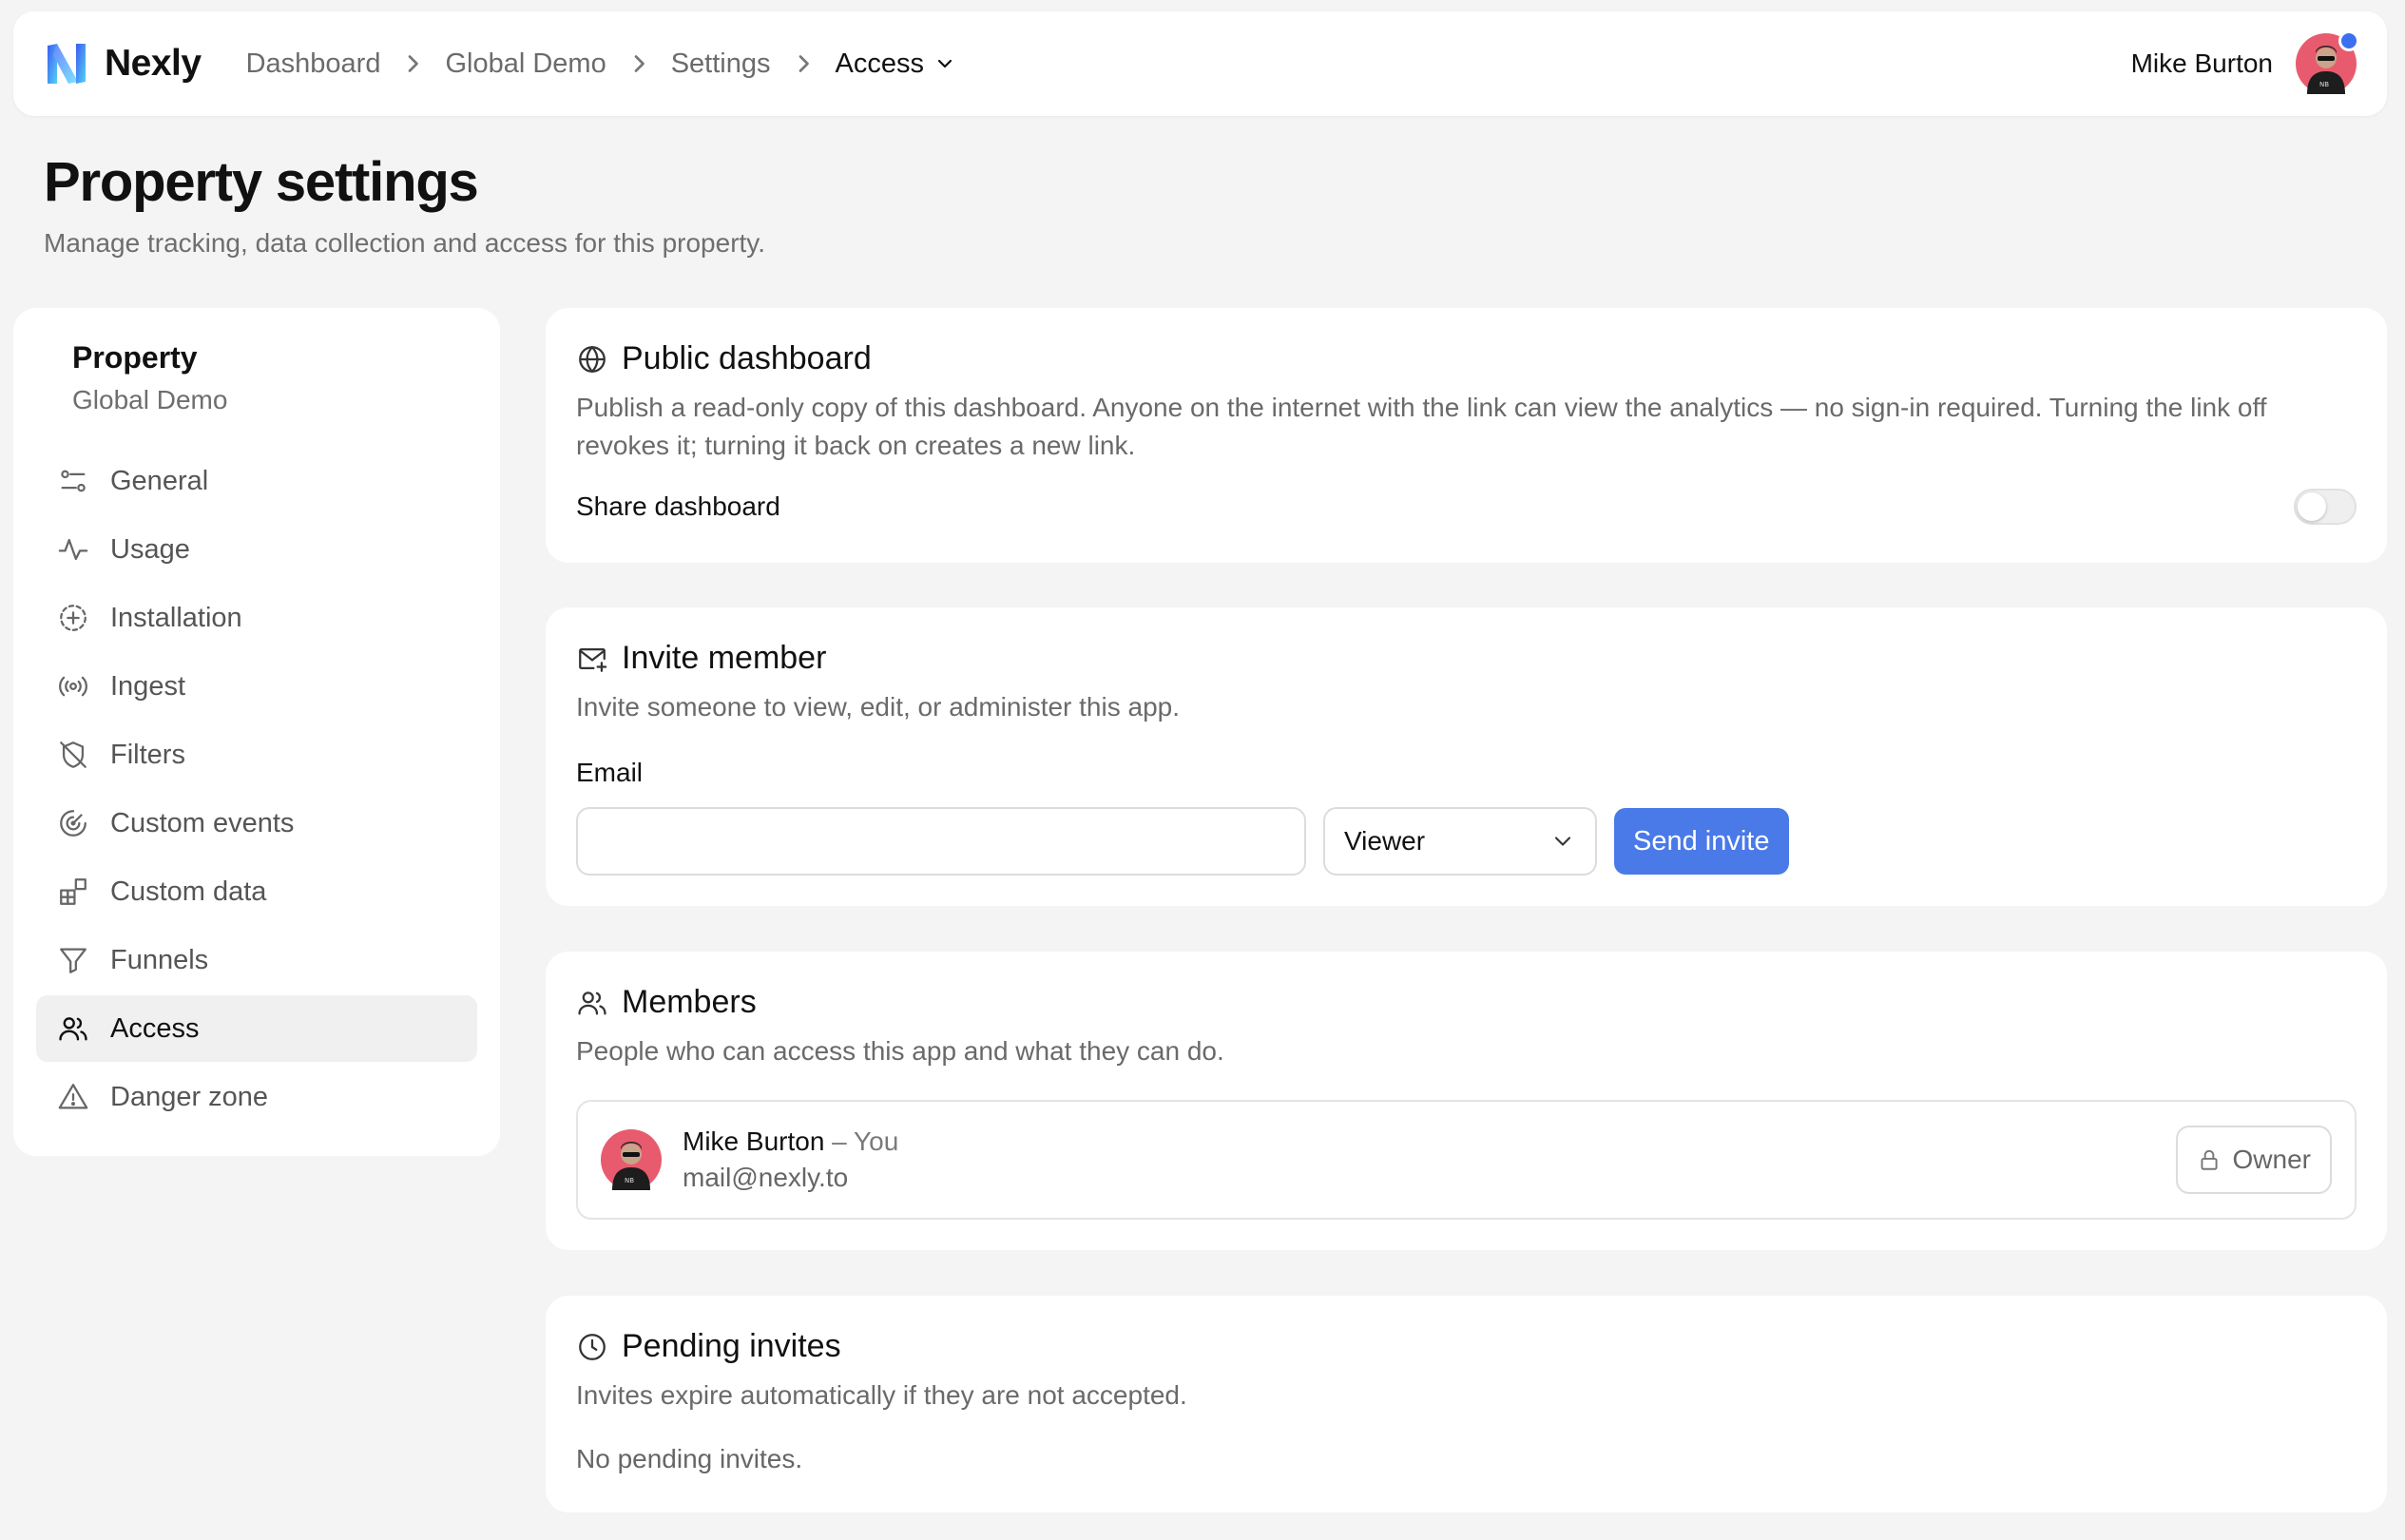  I want to click on sidebar-item-custom-data: Custom data, so click(256, 891).